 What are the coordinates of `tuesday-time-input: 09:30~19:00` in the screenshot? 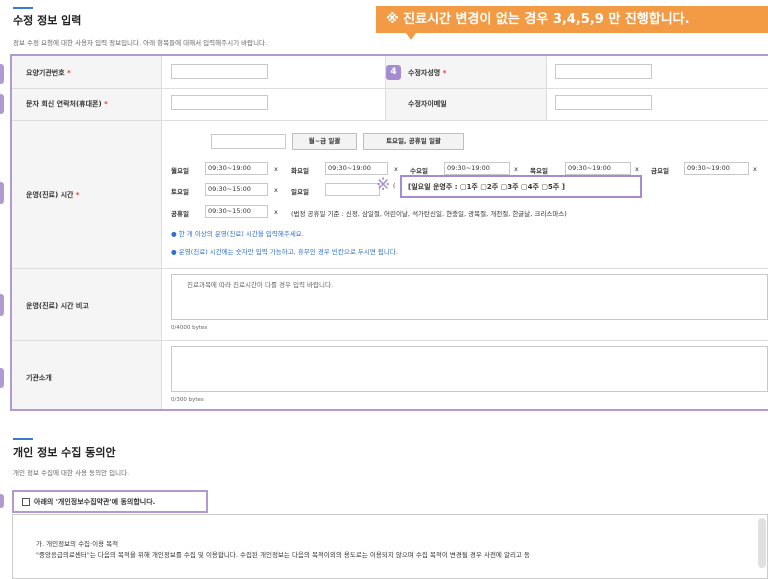 It's located at (356, 168).